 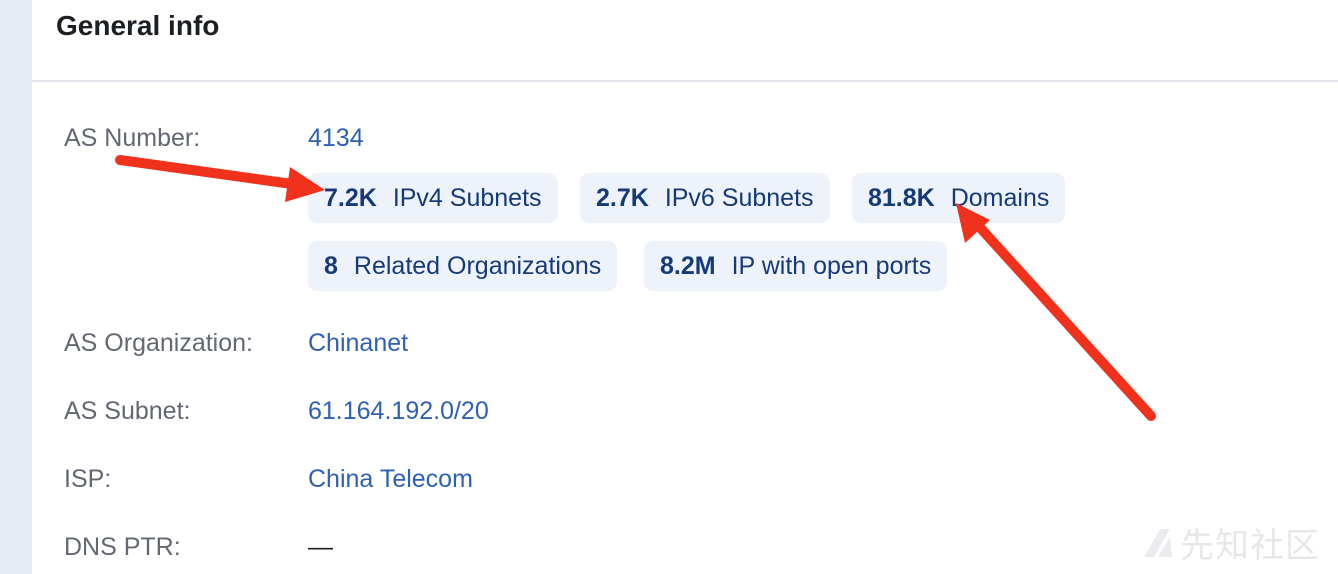 I want to click on isp-label: ISP:, so click(x=88, y=479).